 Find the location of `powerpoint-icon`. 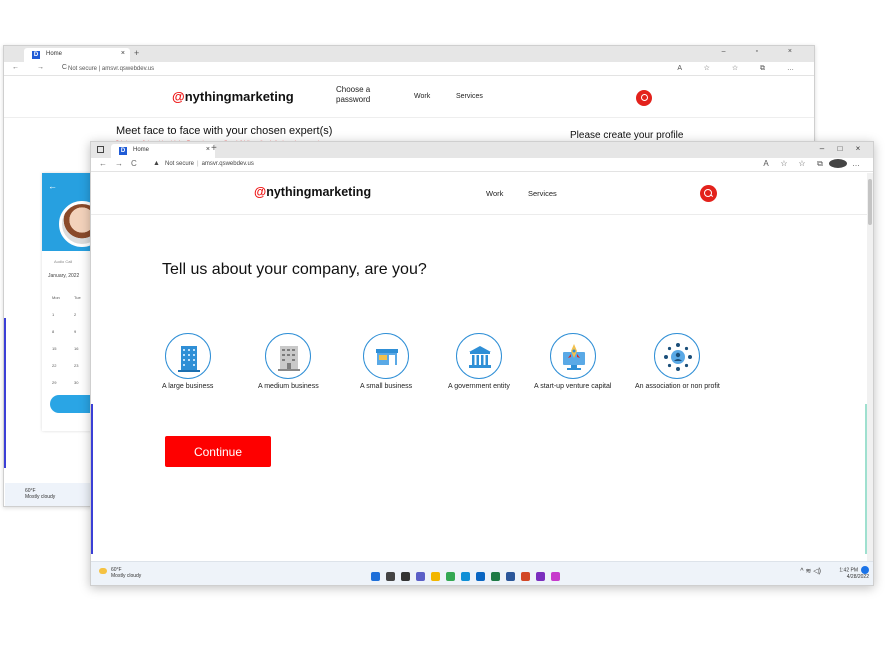

powerpoint-icon is located at coordinates (525, 576).